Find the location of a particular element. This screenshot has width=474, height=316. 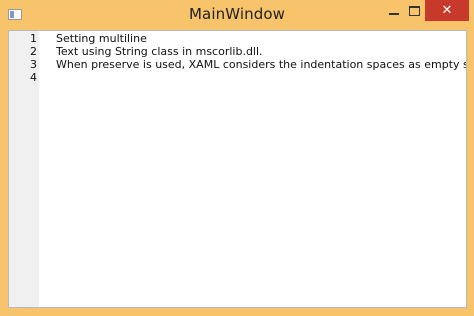

close-icon: ✕ is located at coordinates (447, 10).